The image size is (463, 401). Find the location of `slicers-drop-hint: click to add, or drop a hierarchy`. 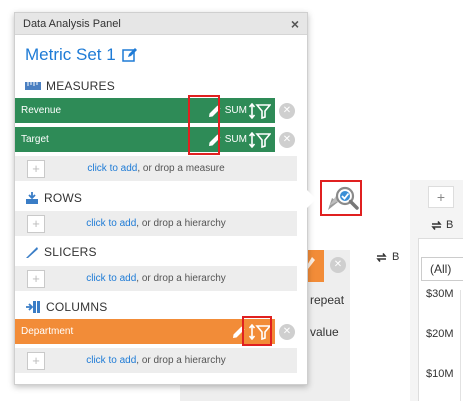

slicers-drop-hint: click to add, or drop a hierarchy is located at coordinates (156, 278).